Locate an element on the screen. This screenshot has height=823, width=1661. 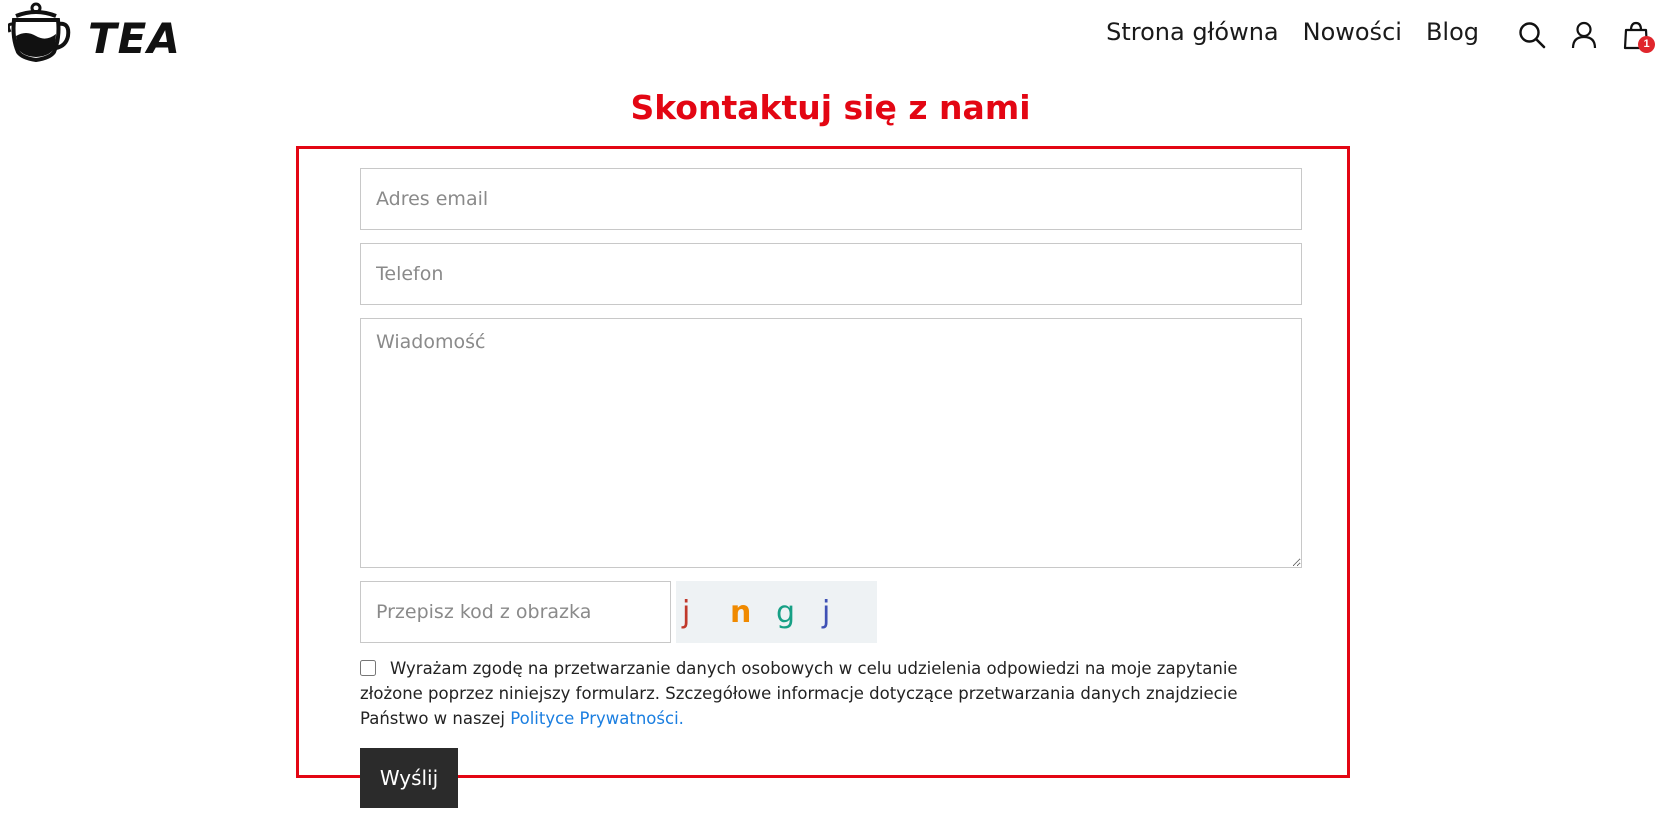
logo-text: TEA is located at coordinates (134, 38).